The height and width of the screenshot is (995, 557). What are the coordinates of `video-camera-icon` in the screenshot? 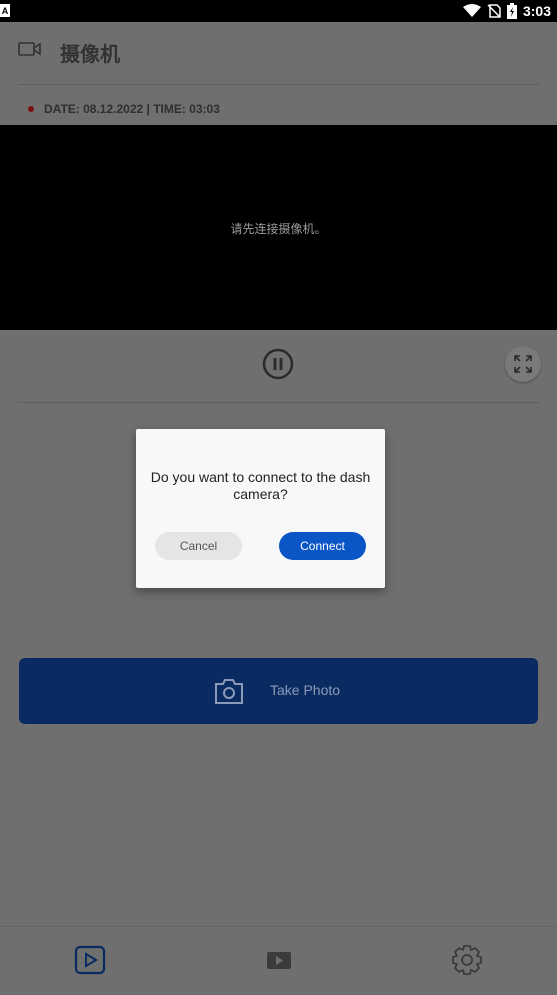 It's located at (29, 49).